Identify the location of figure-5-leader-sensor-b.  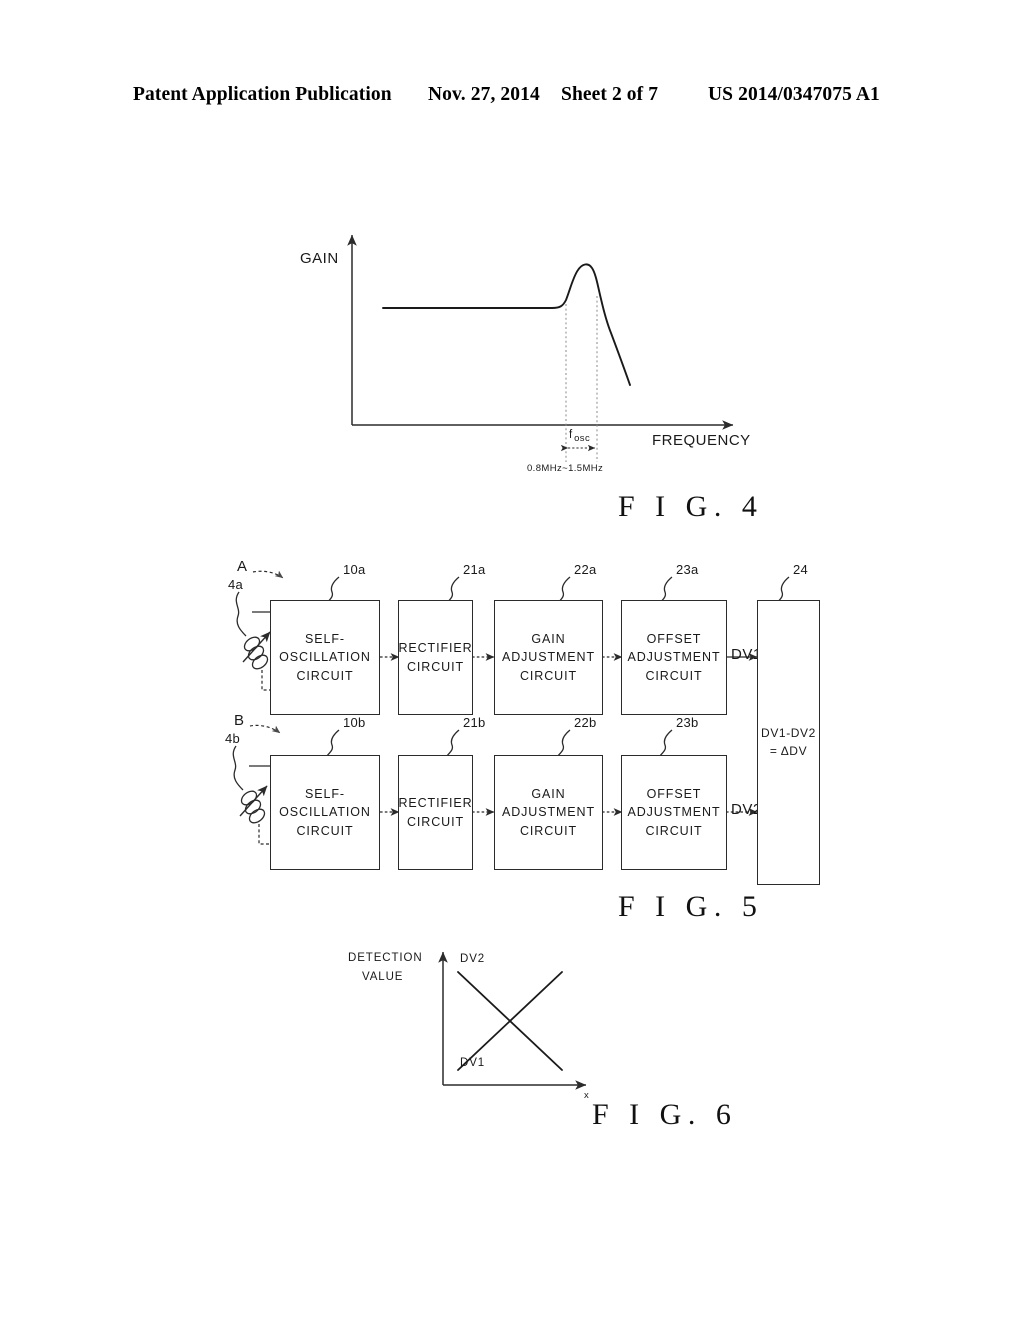
(265, 729).